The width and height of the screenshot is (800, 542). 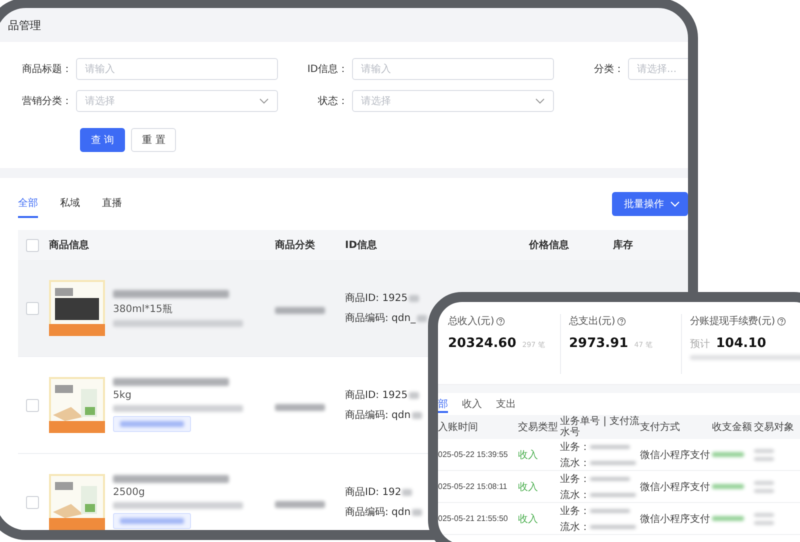 What do you see at coordinates (443, 405) in the screenshot?
I see `tab: 部` at bounding box center [443, 405].